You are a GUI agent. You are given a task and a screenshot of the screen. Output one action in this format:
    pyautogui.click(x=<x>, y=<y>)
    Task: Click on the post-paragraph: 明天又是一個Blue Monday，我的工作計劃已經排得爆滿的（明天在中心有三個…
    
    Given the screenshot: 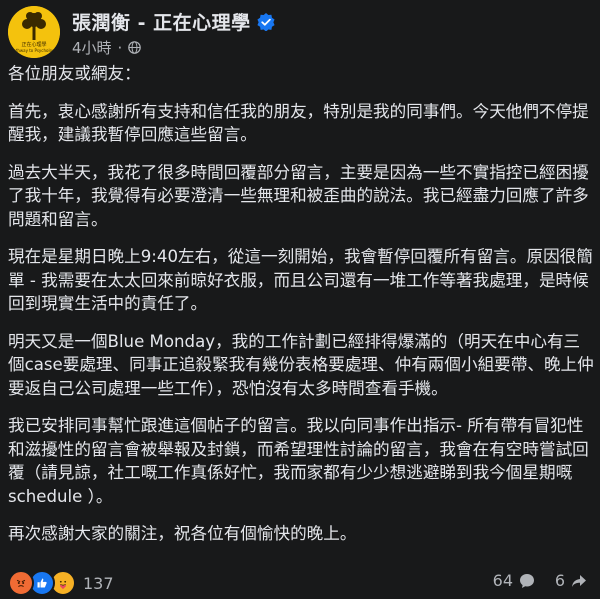 What is the action you would take?
    pyautogui.click(x=301, y=364)
    